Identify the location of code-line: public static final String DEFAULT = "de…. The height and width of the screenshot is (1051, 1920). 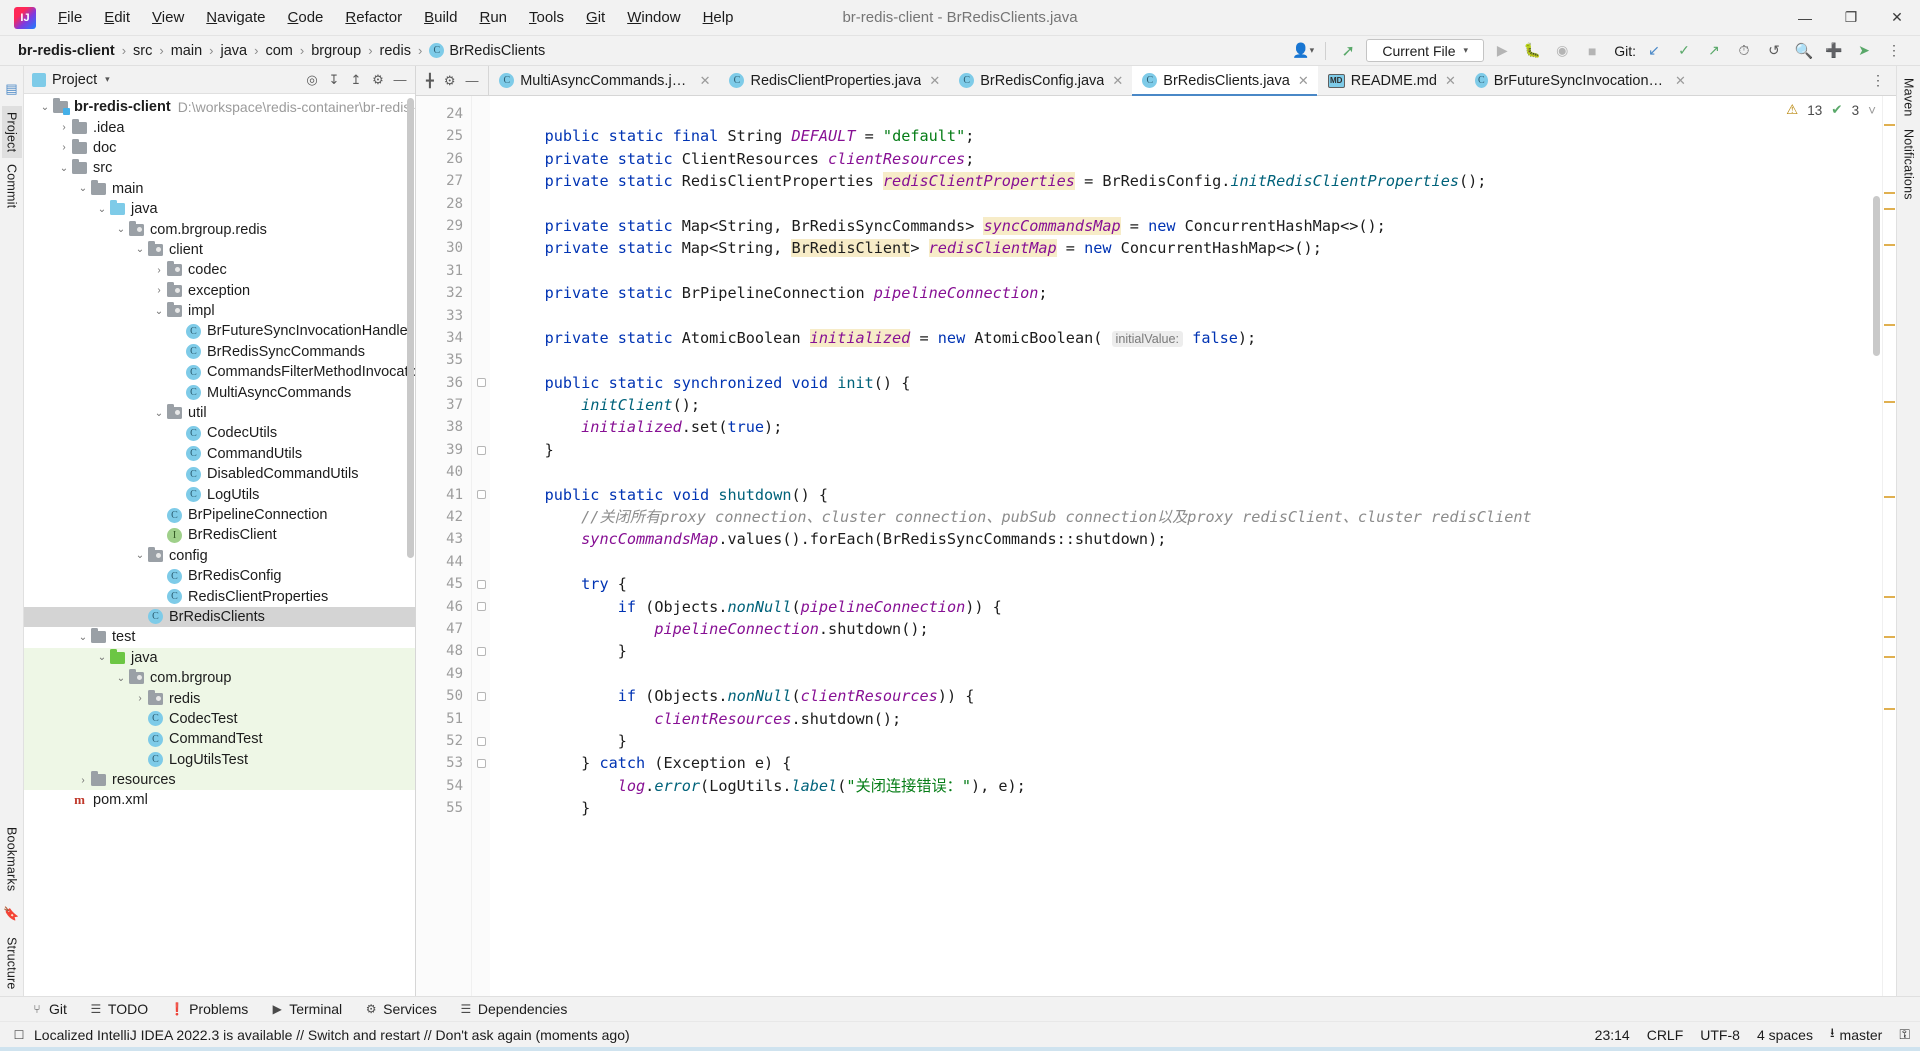
(1195, 136).